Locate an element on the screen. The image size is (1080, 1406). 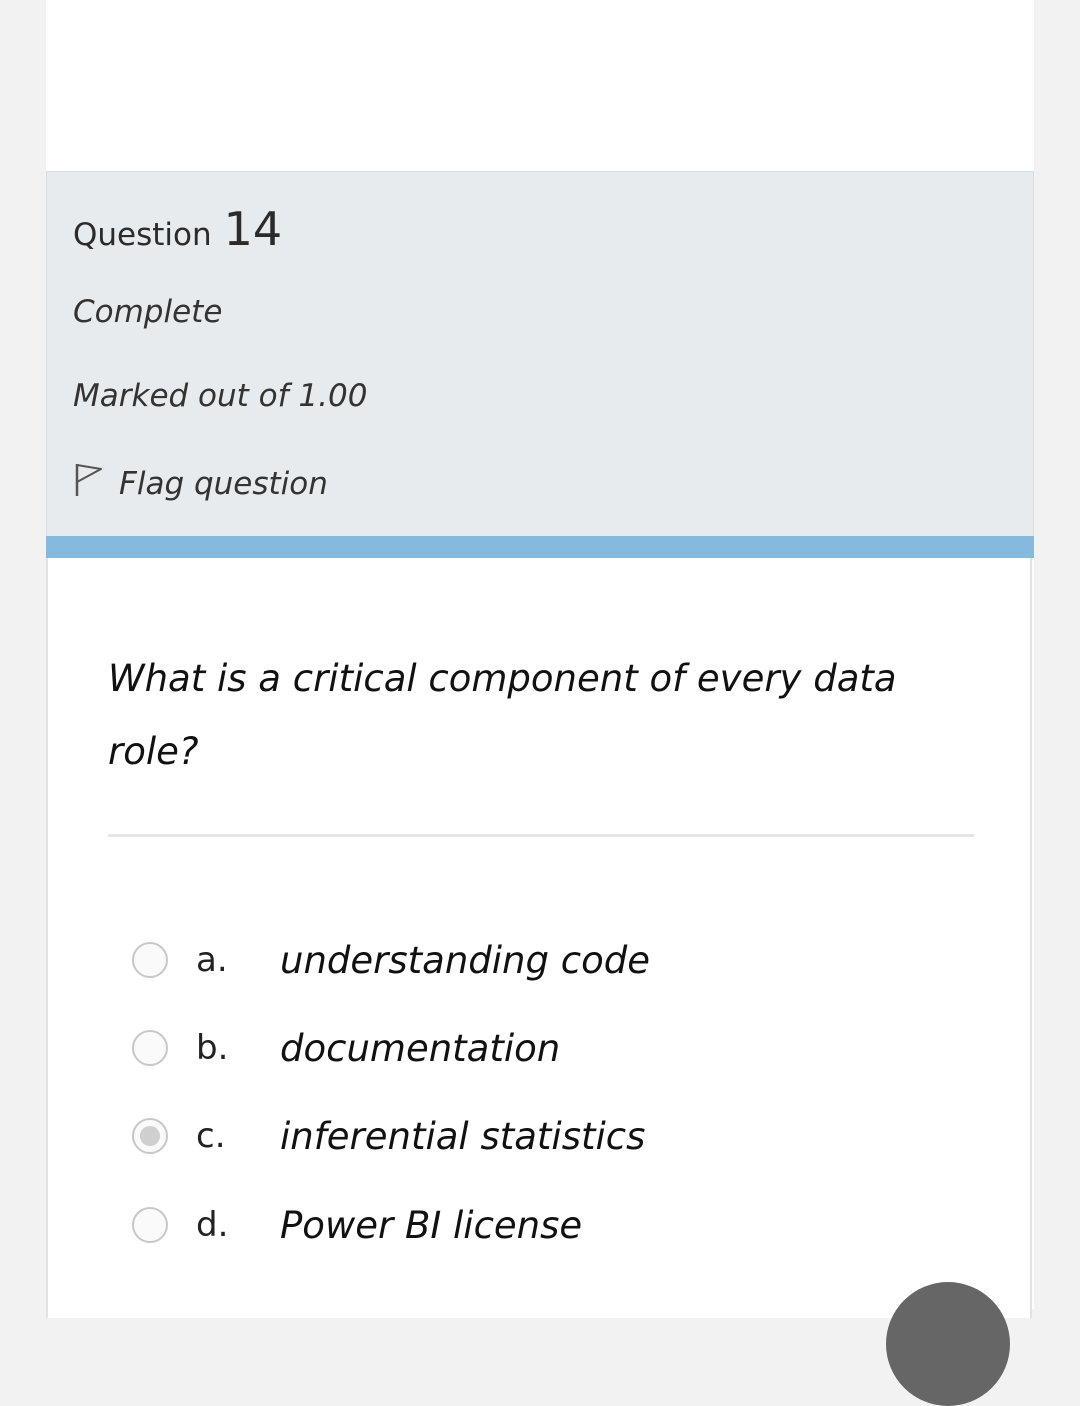
answer-text: inferential statistics is located at coordinates (463, 1136).